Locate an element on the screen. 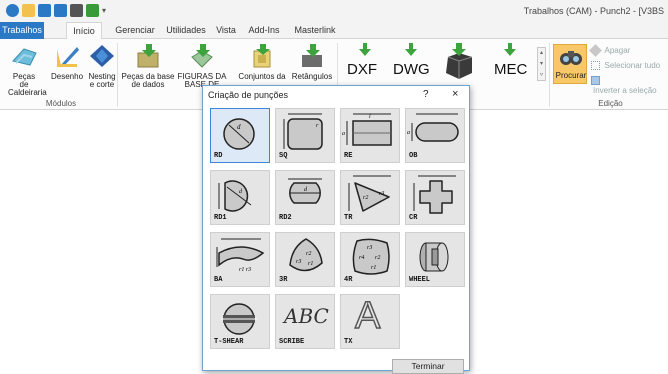 This screenshot has width=668, height=374. assemblies-db-icon is located at coordinates (262, 56).